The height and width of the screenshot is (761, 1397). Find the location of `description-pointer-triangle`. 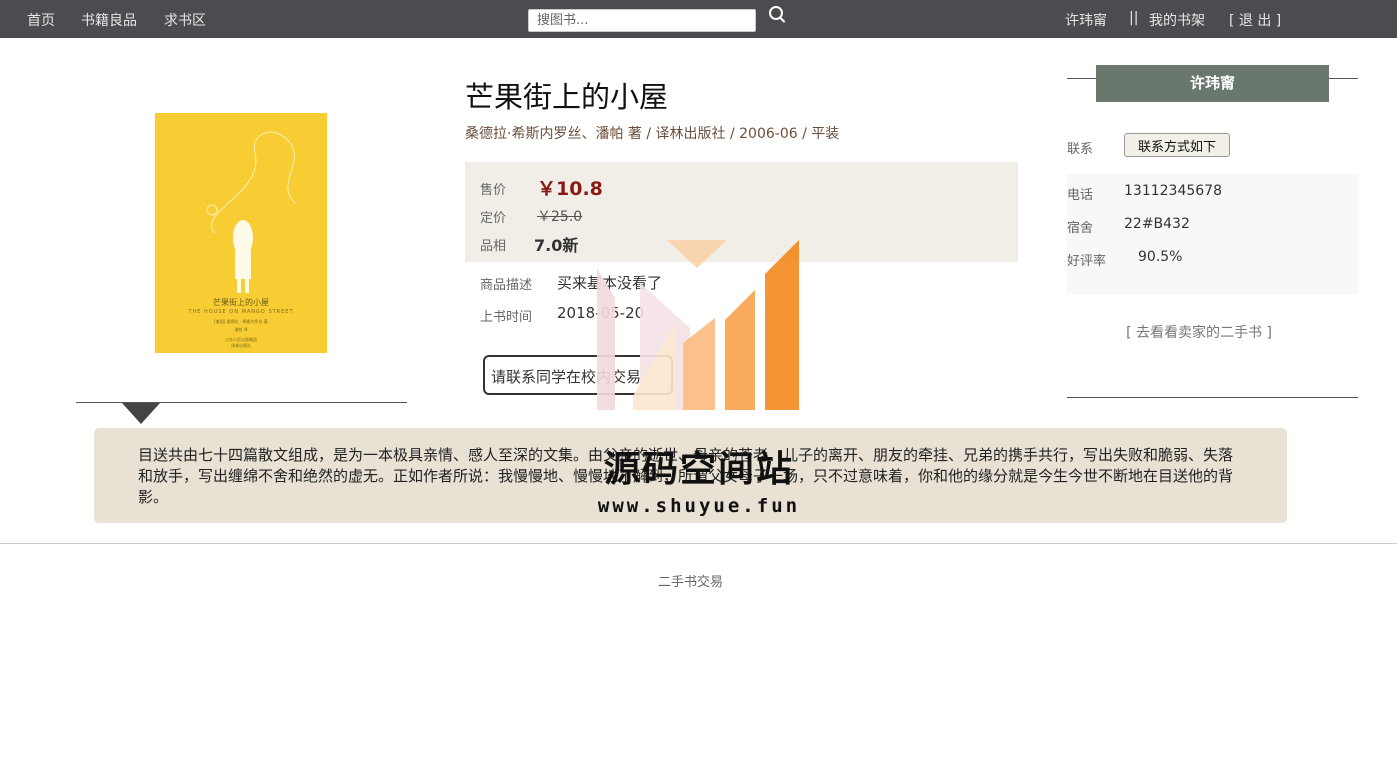

description-pointer-triangle is located at coordinates (141, 413).